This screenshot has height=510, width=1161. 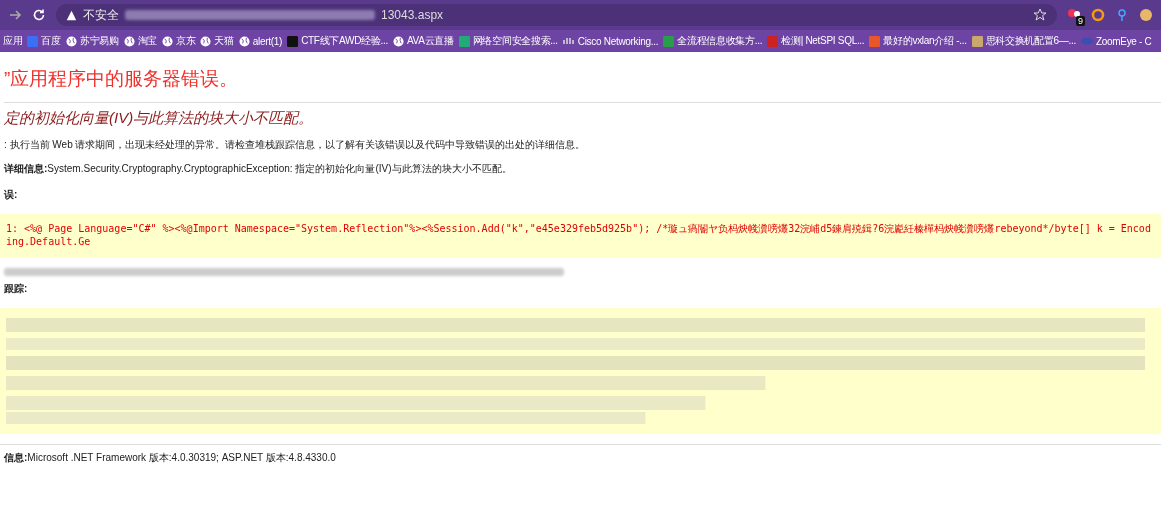 I want to click on pin-icon, so click(x=1122, y=15).